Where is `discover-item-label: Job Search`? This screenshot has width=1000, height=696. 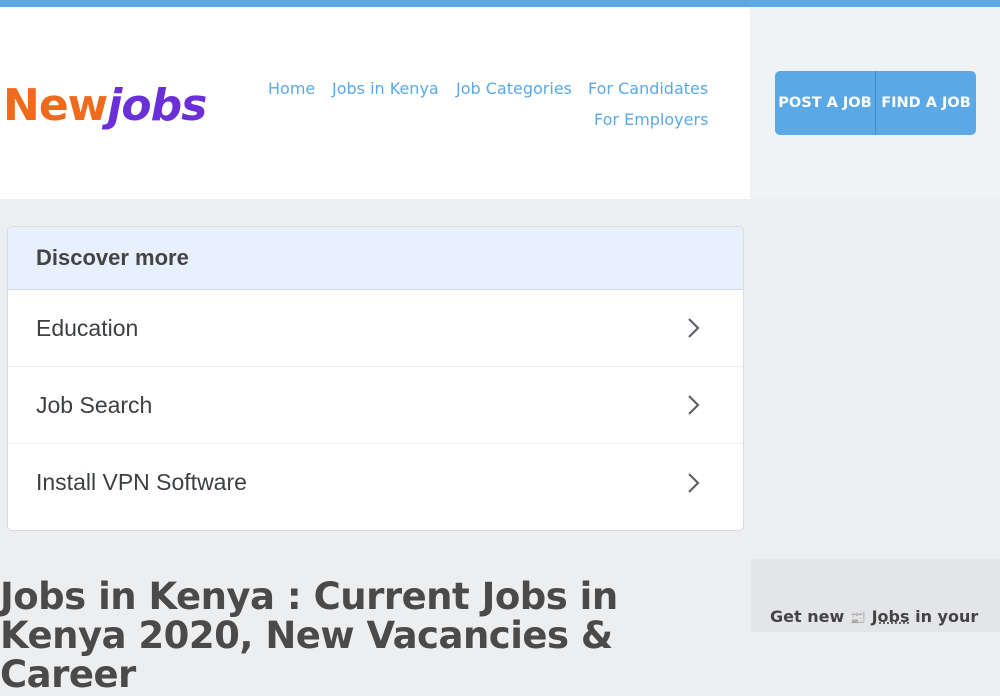
discover-item-label: Job Search is located at coordinates (94, 404).